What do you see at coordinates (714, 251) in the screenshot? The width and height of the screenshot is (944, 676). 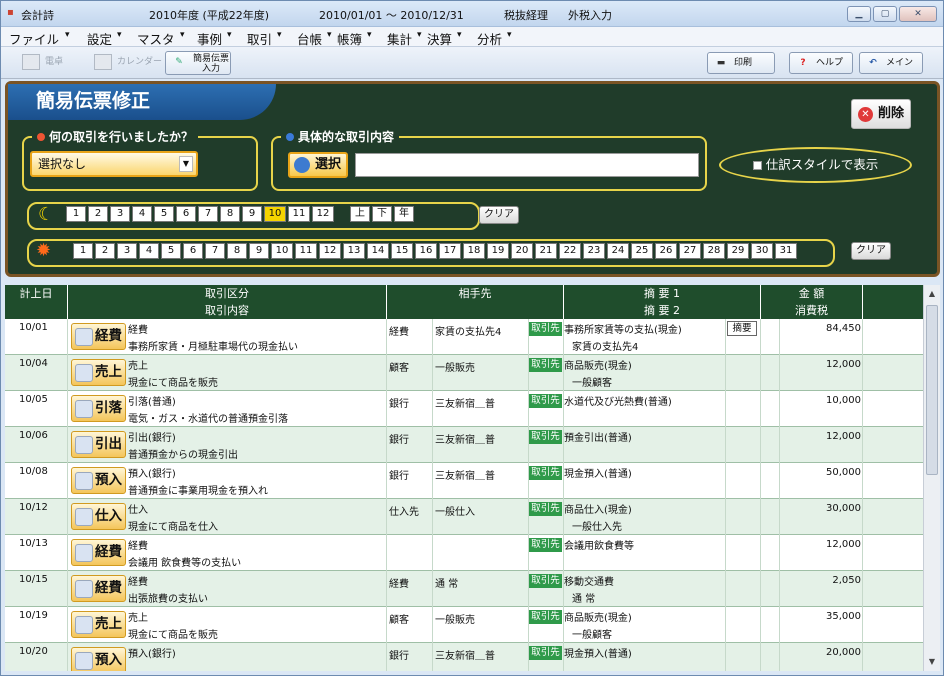 I see `day-button-28: 28` at bounding box center [714, 251].